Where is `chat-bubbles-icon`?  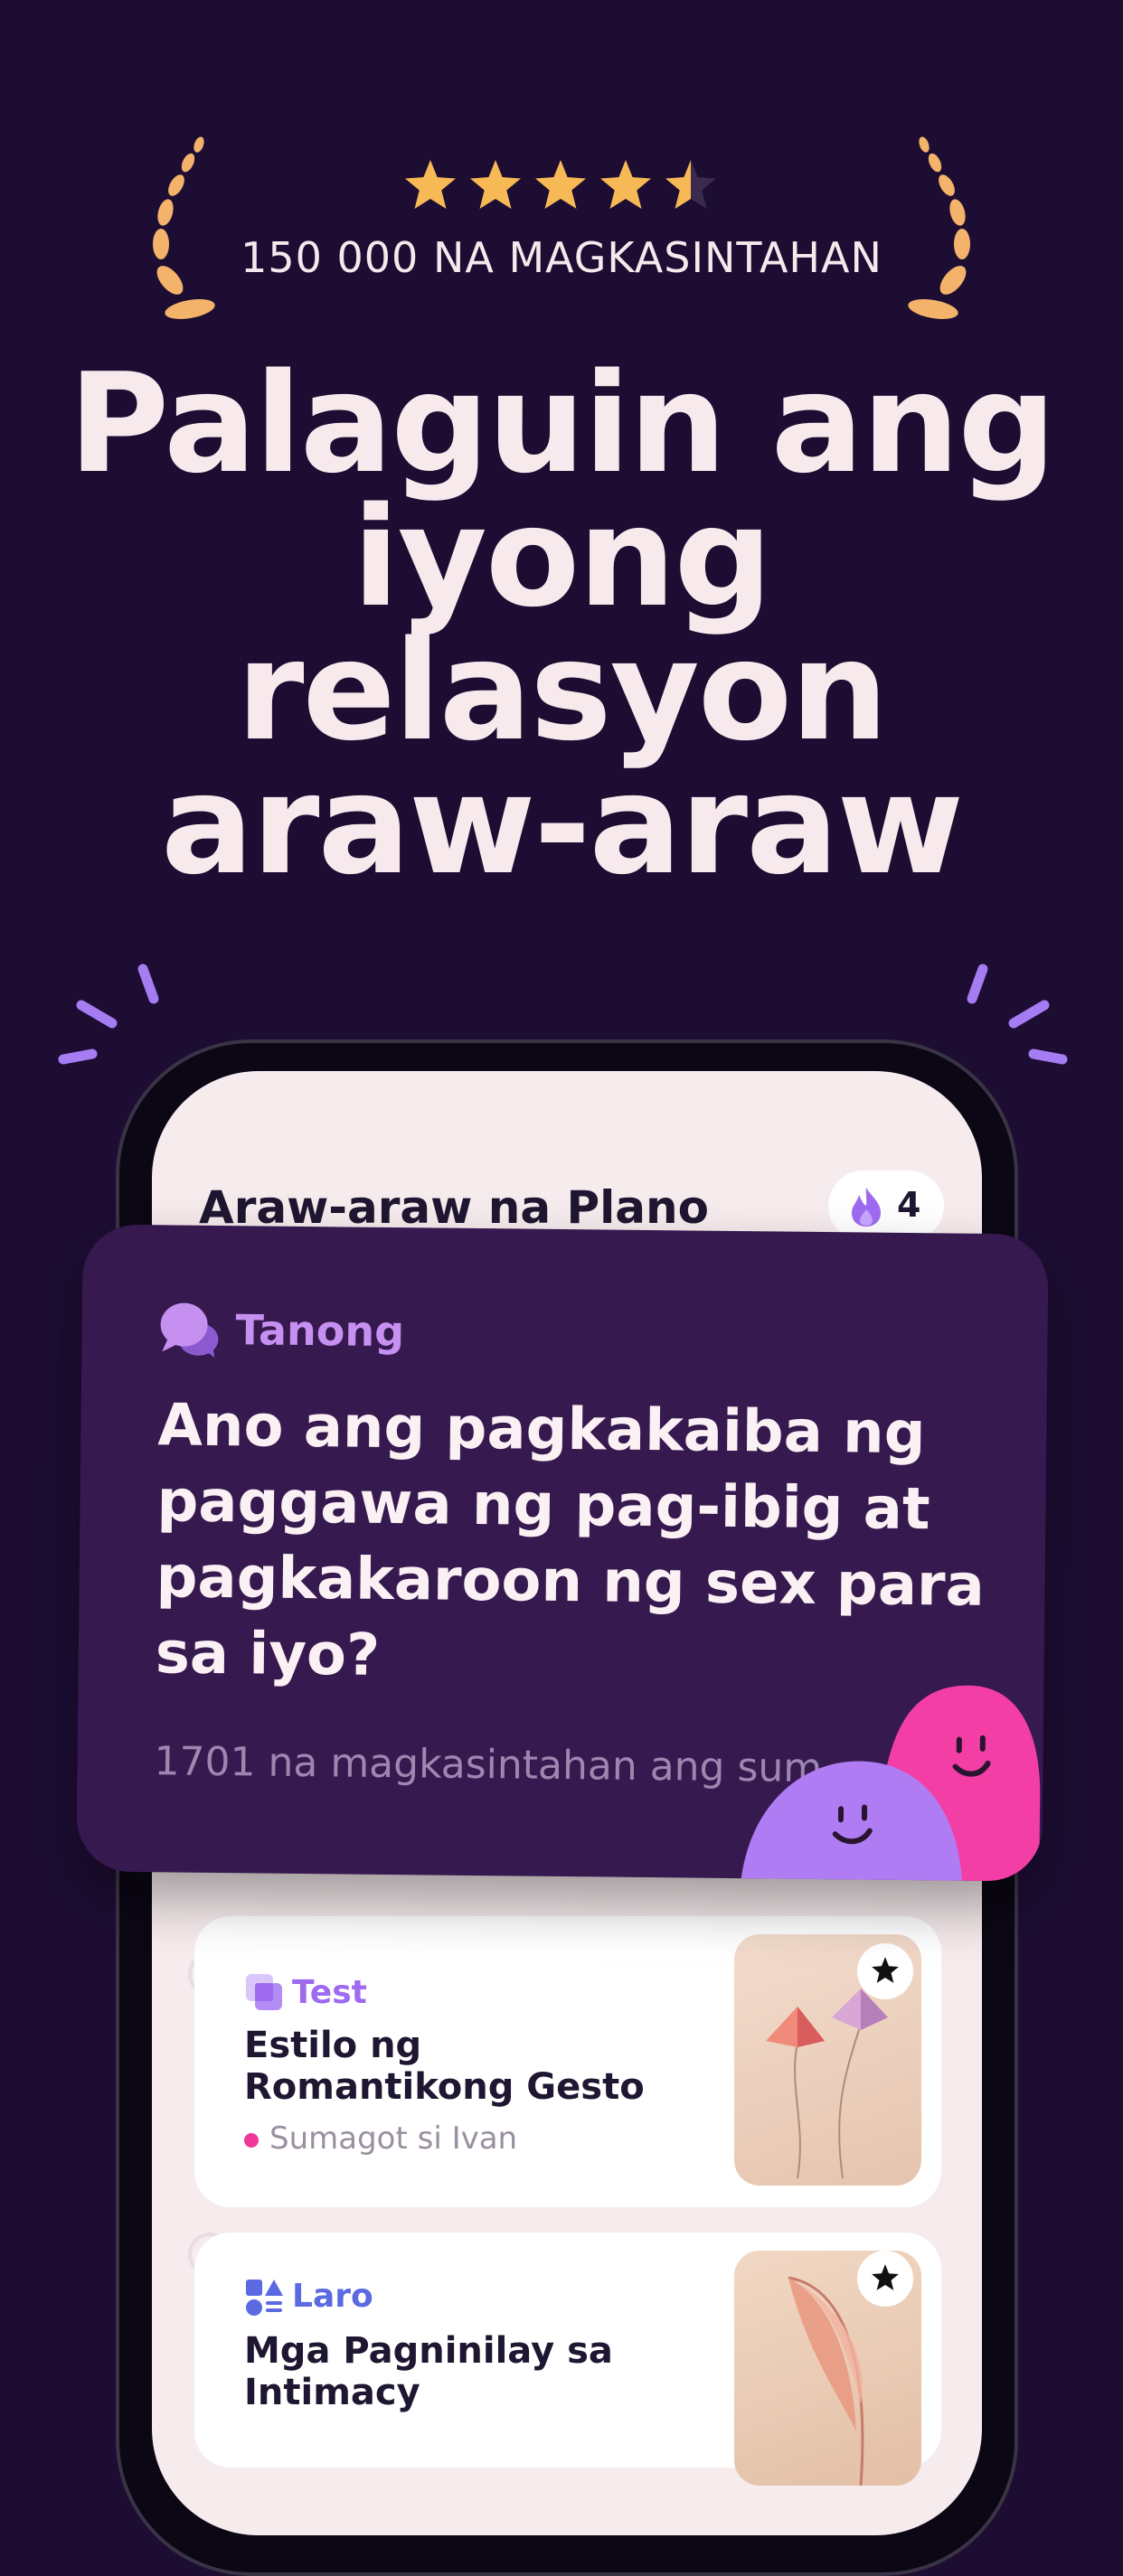 chat-bubbles-icon is located at coordinates (190, 1329).